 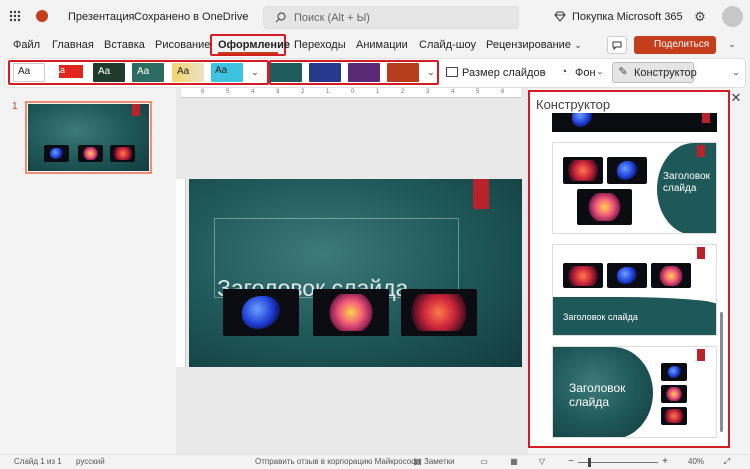 What do you see at coordinates (244, 16) in the screenshot?
I see `chevron-down-icon: ⌄` at bounding box center [244, 16].